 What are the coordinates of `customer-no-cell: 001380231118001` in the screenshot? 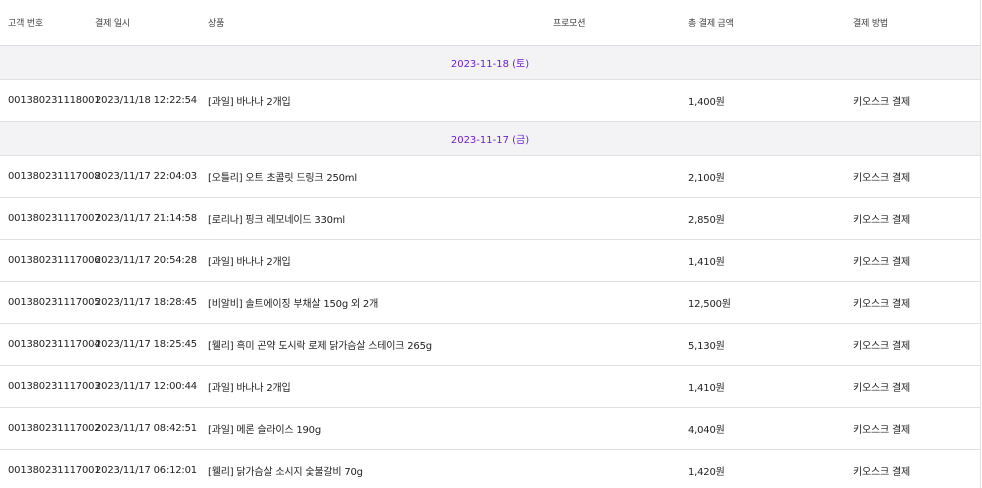 It's located at (54, 100).